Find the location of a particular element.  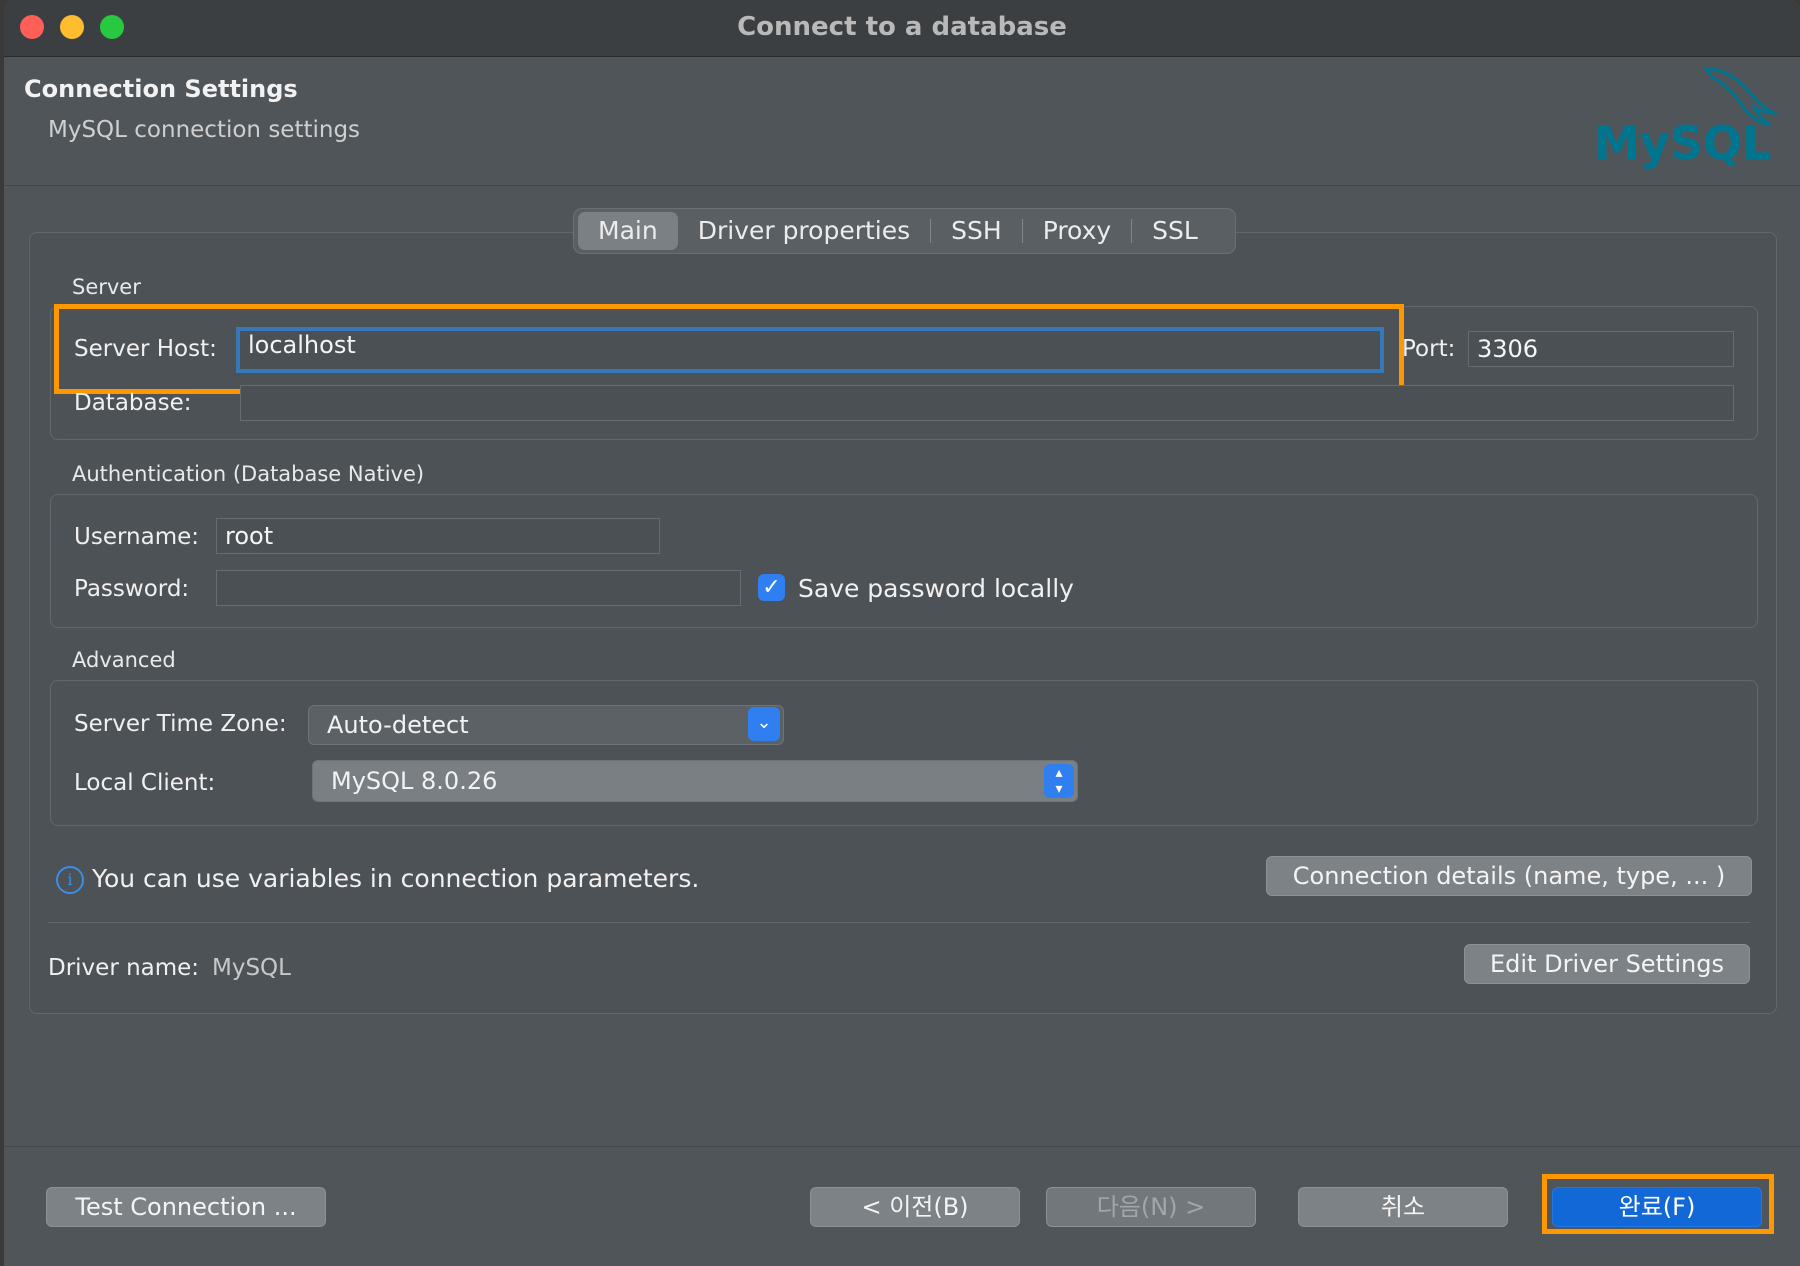

local-client-stepper-button: ▴ ▾ is located at coordinates (1059, 781).